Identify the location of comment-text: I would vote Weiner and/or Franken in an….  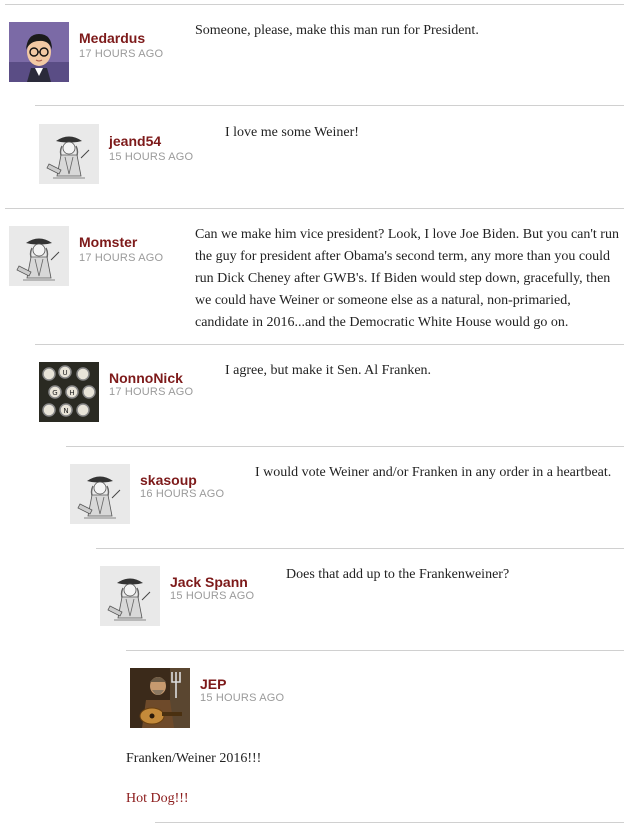
(433, 472).